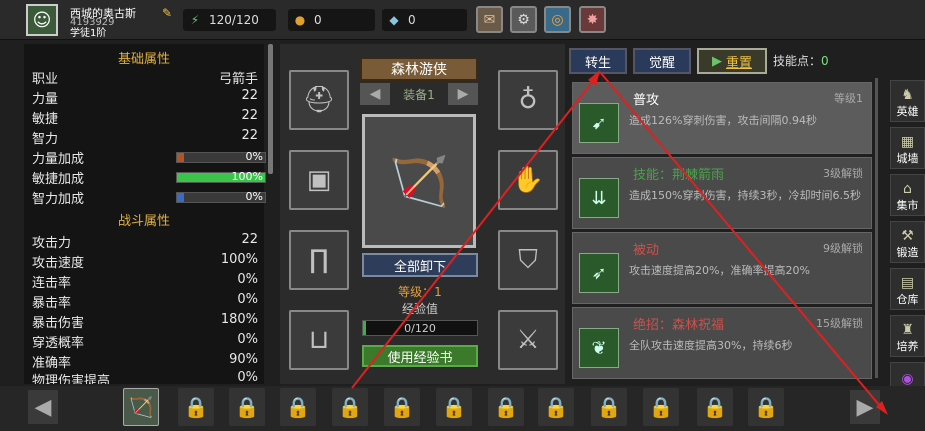  I want to click on train-icon: ♜, so click(907, 330).